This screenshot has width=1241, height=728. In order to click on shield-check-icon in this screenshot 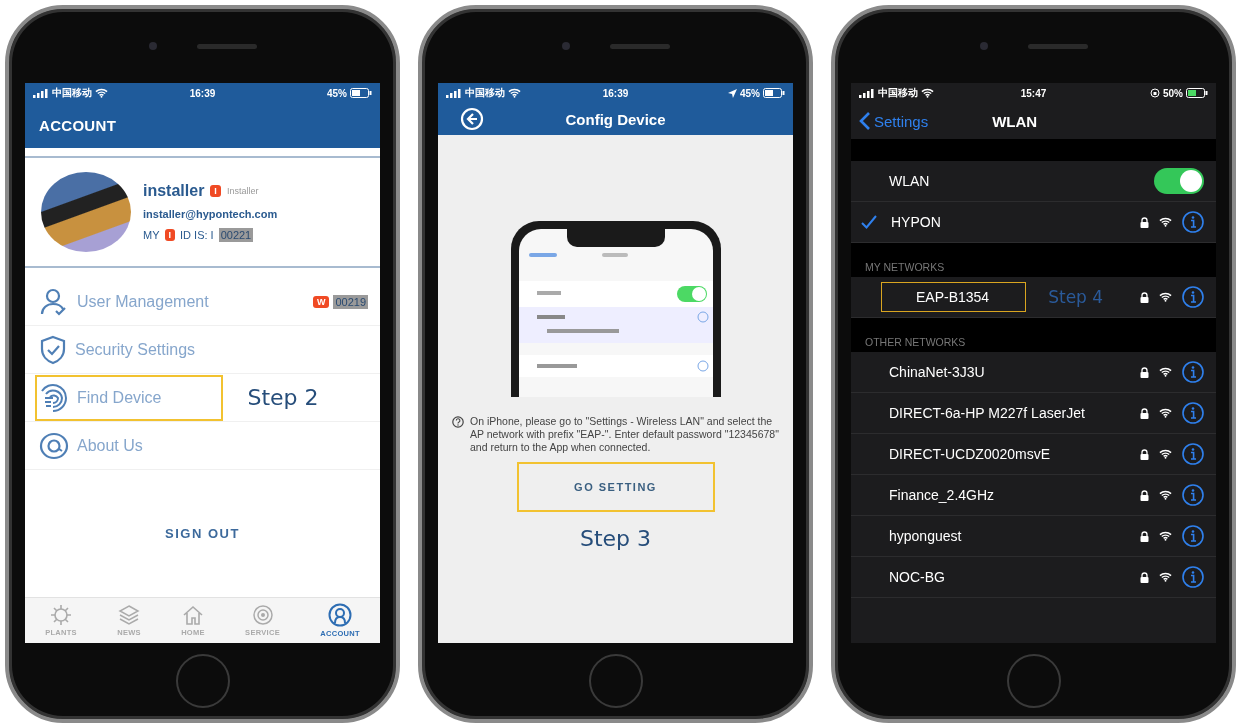, I will do `click(53, 349)`.